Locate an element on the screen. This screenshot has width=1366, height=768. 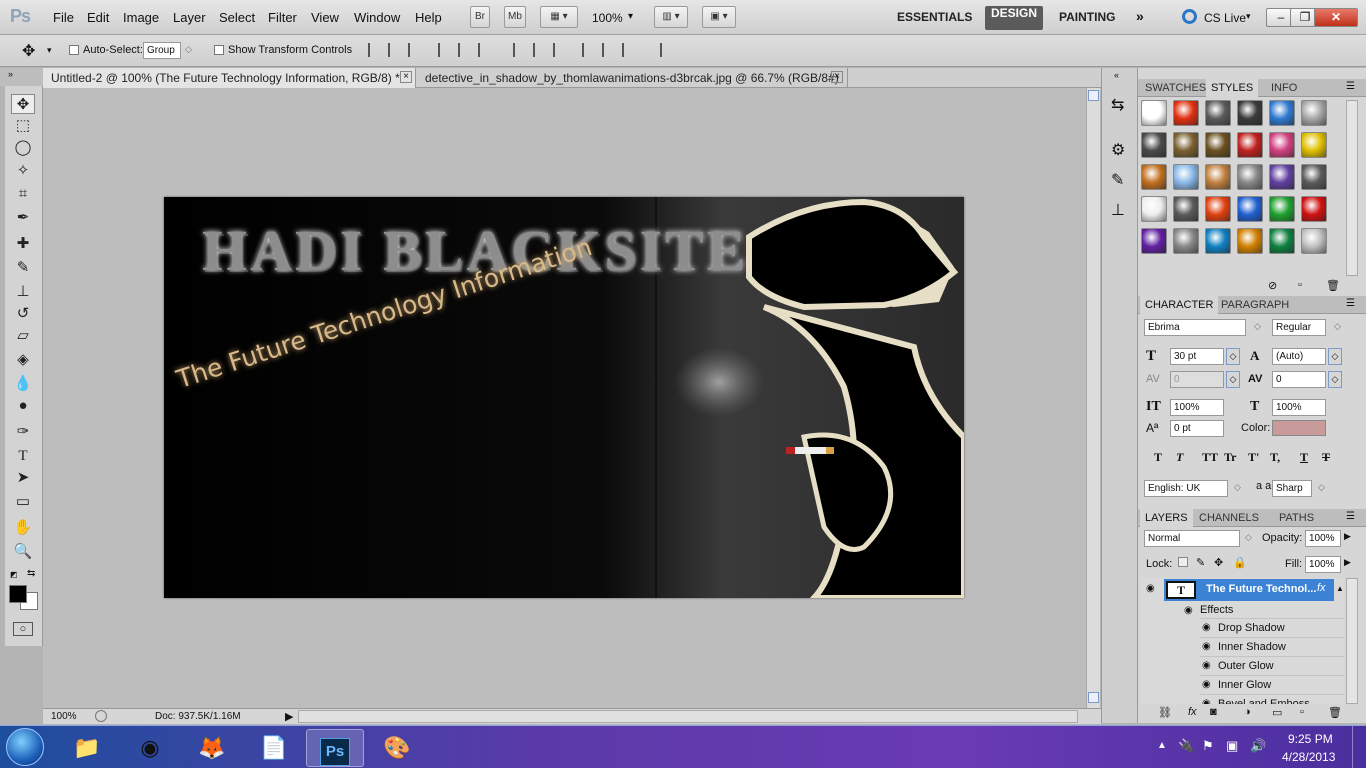
font-size-field: 30 pt is located at coordinates (1197, 356).